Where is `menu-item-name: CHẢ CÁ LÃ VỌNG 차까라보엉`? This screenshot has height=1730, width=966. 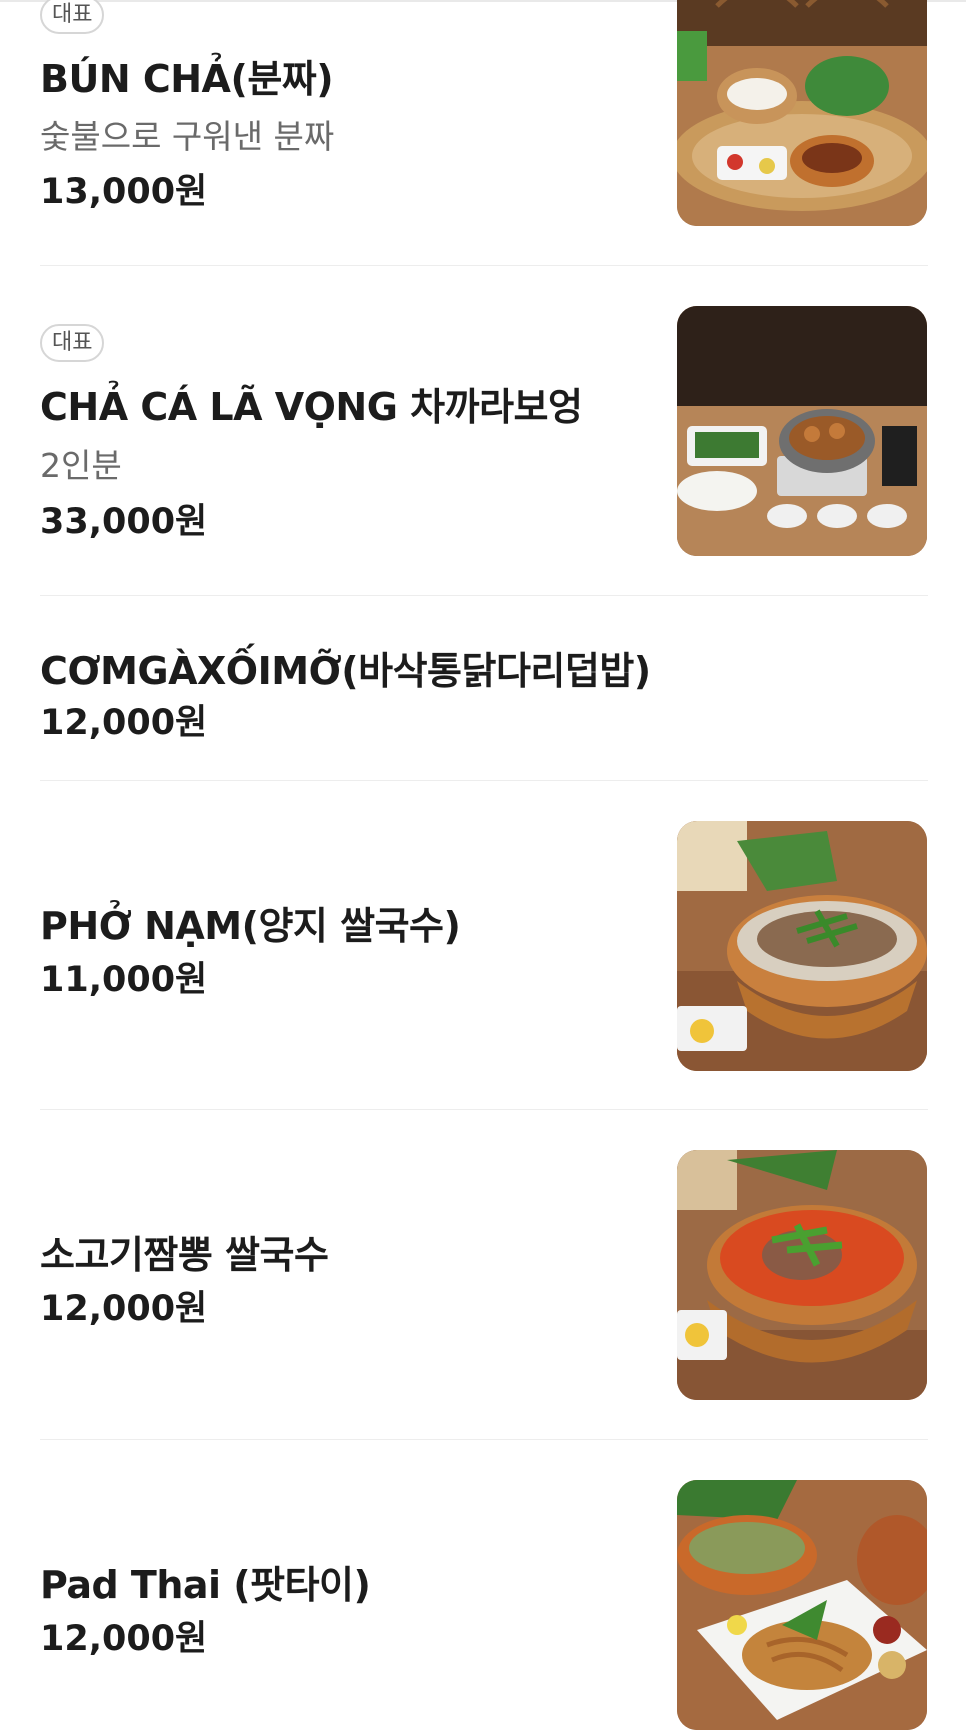 menu-item-name: CHẢ CÁ LÃ VỌNG 차까라보엉 is located at coordinates (311, 407).